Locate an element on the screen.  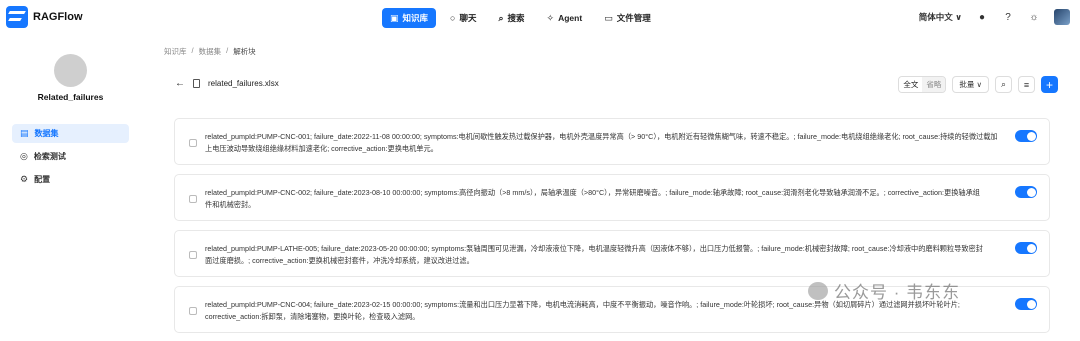
github-icon: ● is located at coordinates (982, 17).